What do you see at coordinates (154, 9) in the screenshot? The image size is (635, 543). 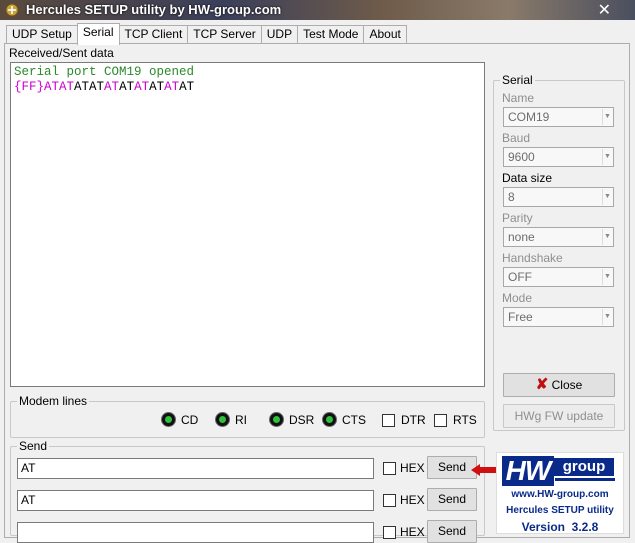 I see `window-title: Hercules SETUP utility by HW-group.com` at bounding box center [154, 9].